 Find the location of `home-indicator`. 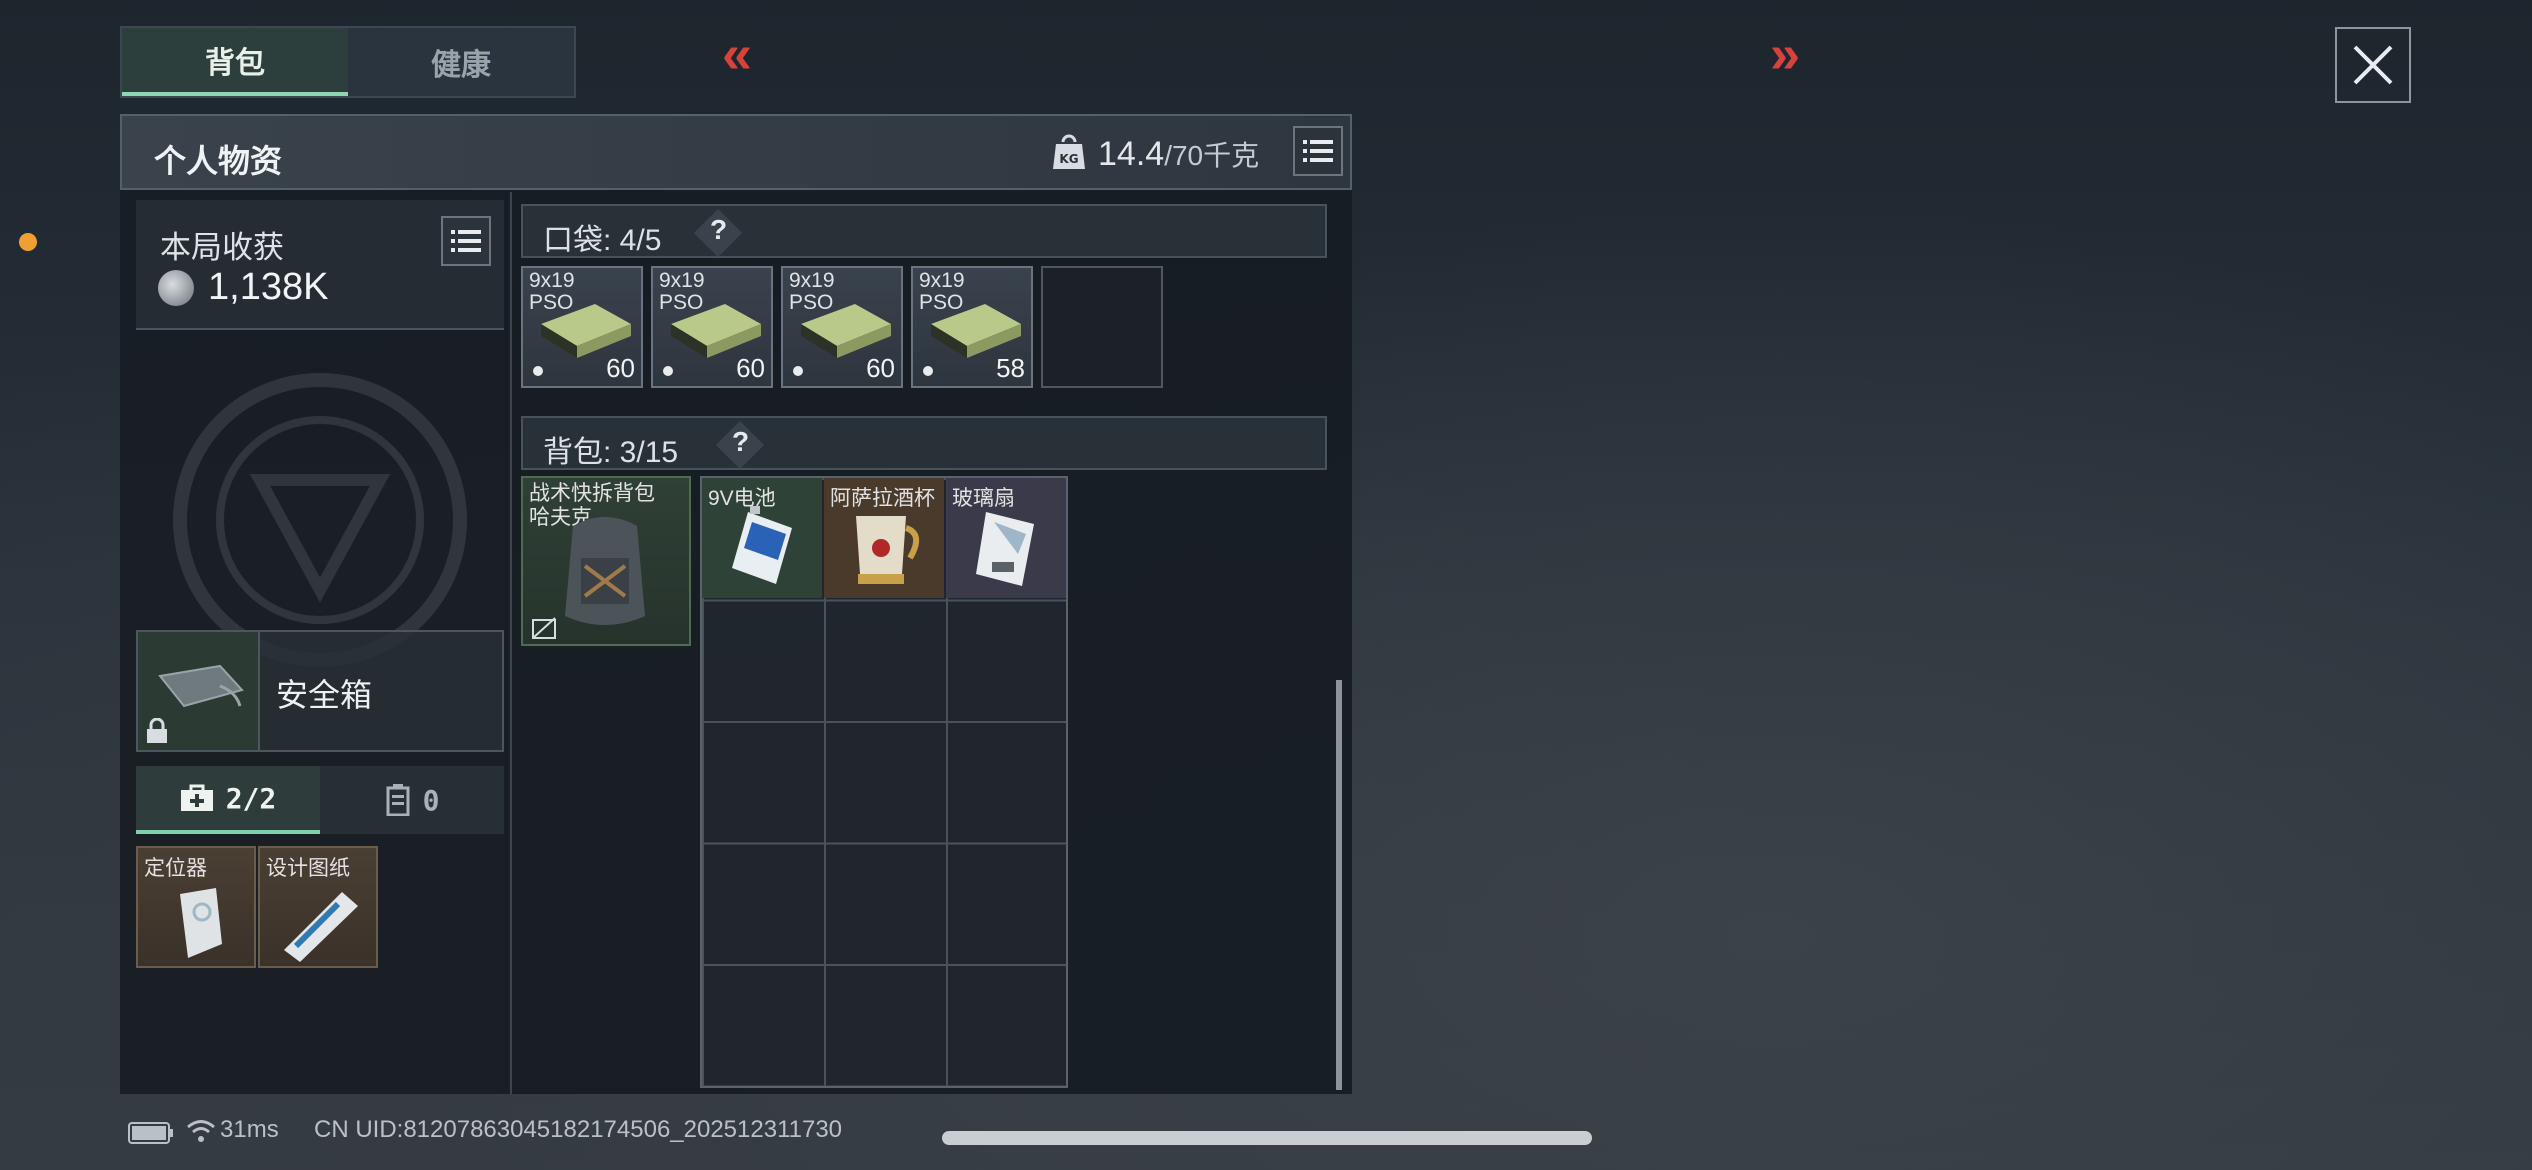

home-indicator is located at coordinates (1267, 1138).